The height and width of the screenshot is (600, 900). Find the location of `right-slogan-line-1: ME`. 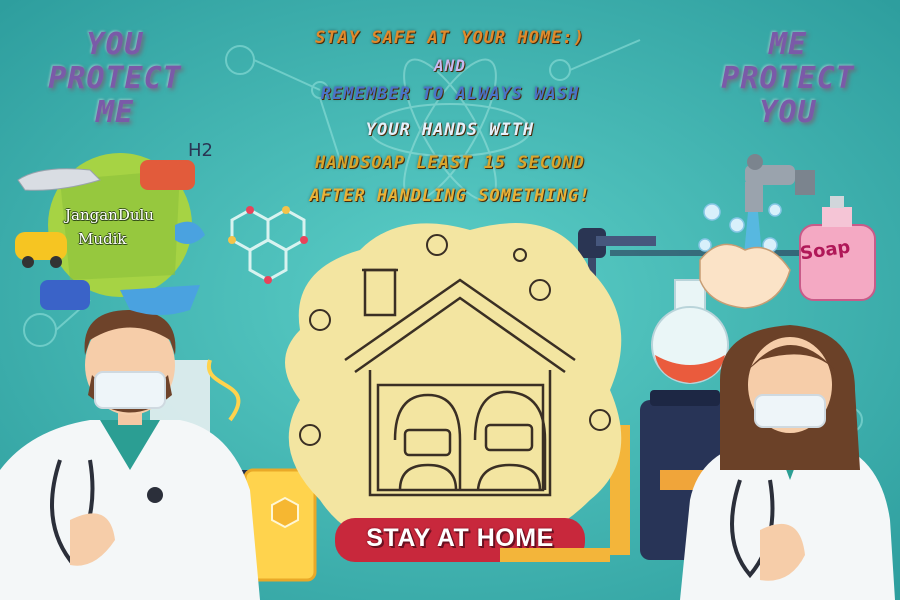

right-slogan-line-1: ME is located at coordinates (788, 44).